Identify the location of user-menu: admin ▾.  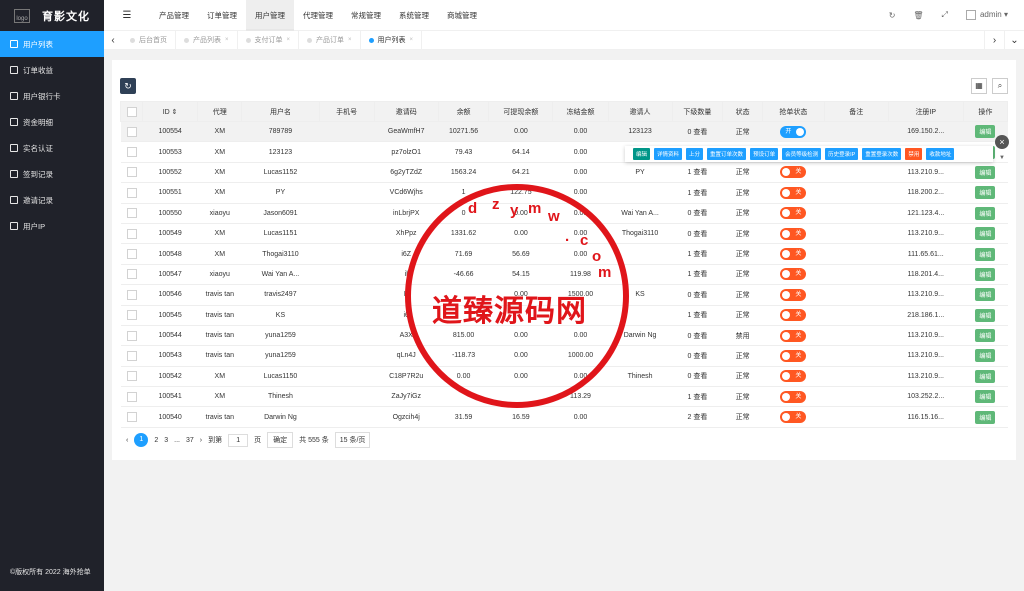
(986, 15).